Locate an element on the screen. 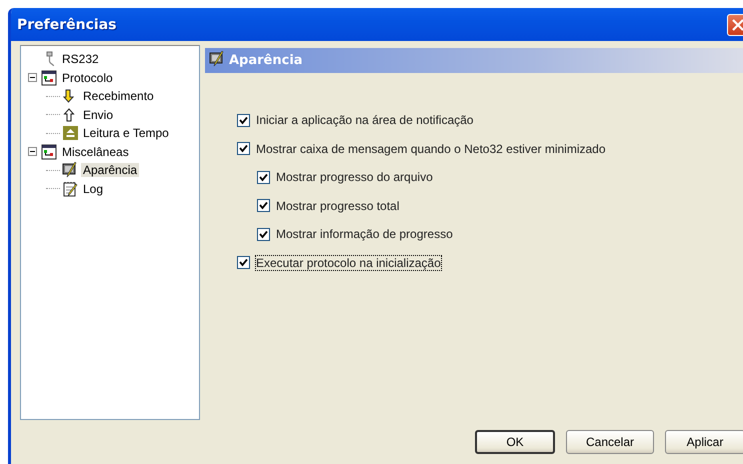 Image resolution: width=743 pixels, height=464 pixels. checkbox-label: Iniciar a aplicação na área de notificação is located at coordinates (365, 120).